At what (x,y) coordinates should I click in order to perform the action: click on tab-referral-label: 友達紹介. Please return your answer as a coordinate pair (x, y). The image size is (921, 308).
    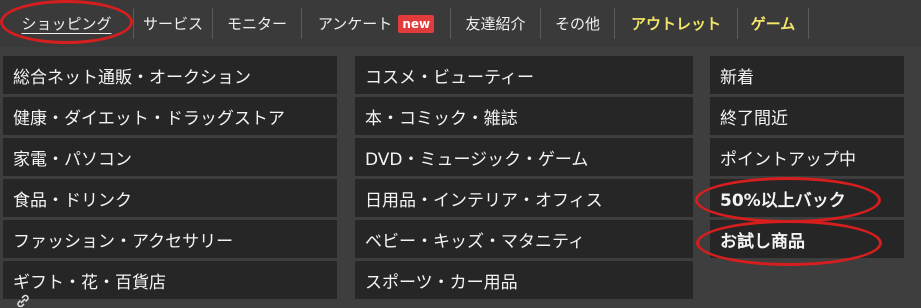
    Looking at the image, I should click on (495, 24).